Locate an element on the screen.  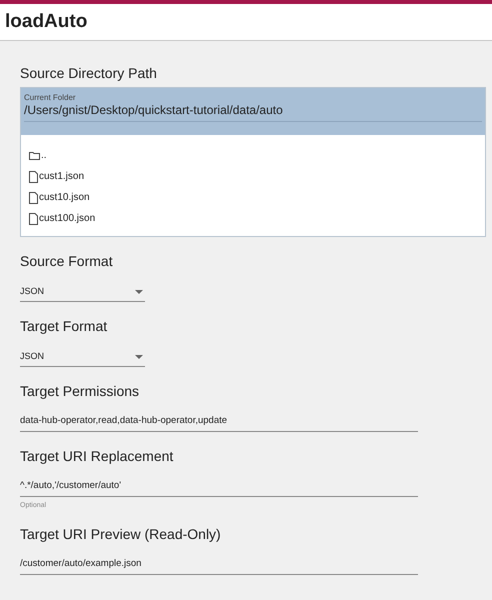
field-label: Source Format is located at coordinates (67, 261).